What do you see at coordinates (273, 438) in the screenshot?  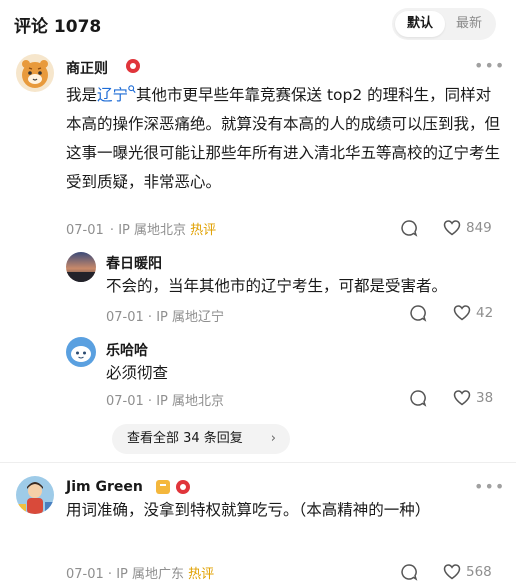 I see `chevron-right-icon: ›` at bounding box center [273, 438].